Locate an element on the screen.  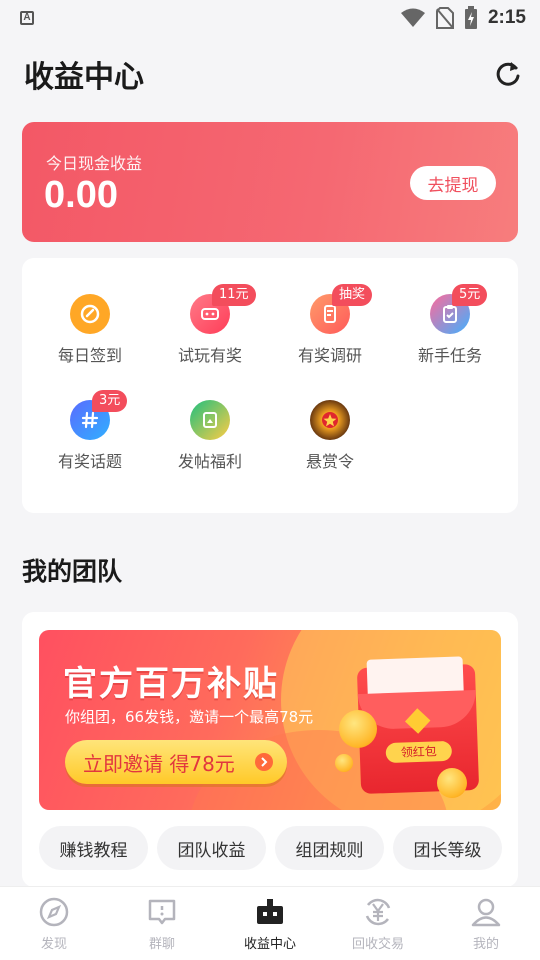
chat-icon is located at coordinates (162, 912).